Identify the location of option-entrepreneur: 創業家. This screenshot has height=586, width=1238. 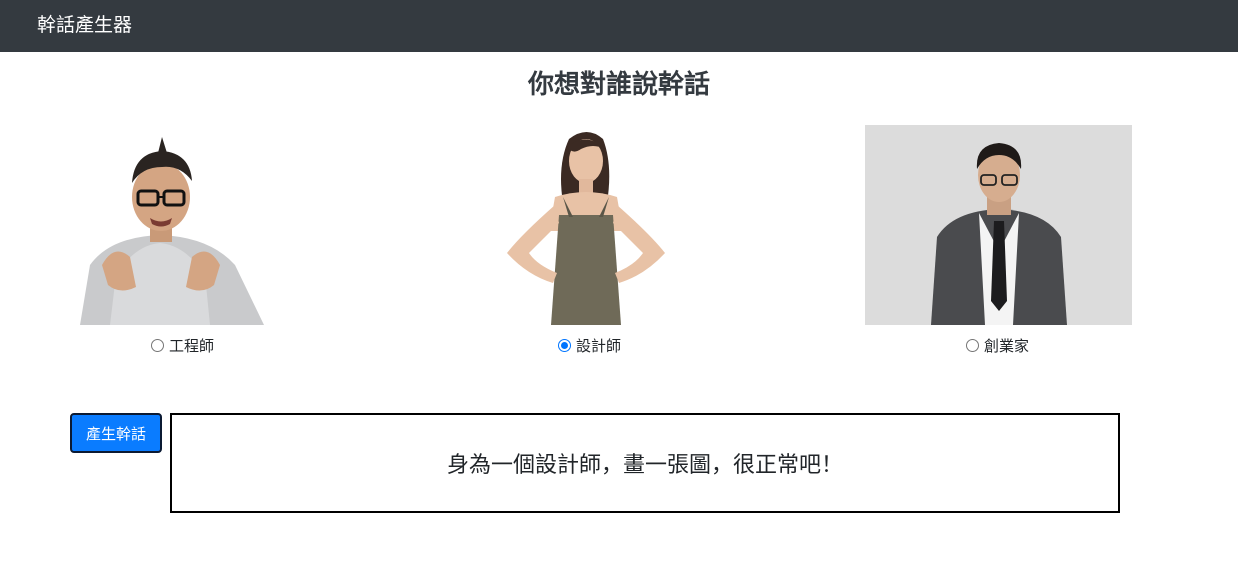
(997, 345).